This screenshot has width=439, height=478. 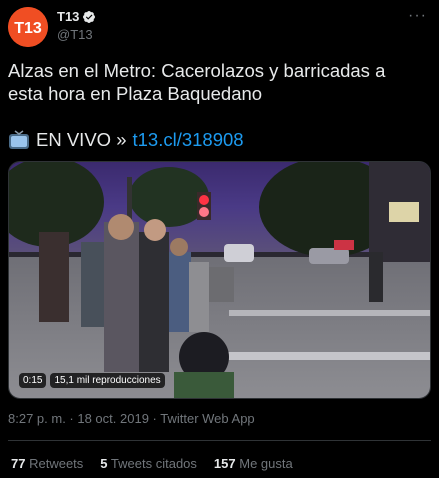 I want to click on verified-badge-icon, so click(x=89, y=16).